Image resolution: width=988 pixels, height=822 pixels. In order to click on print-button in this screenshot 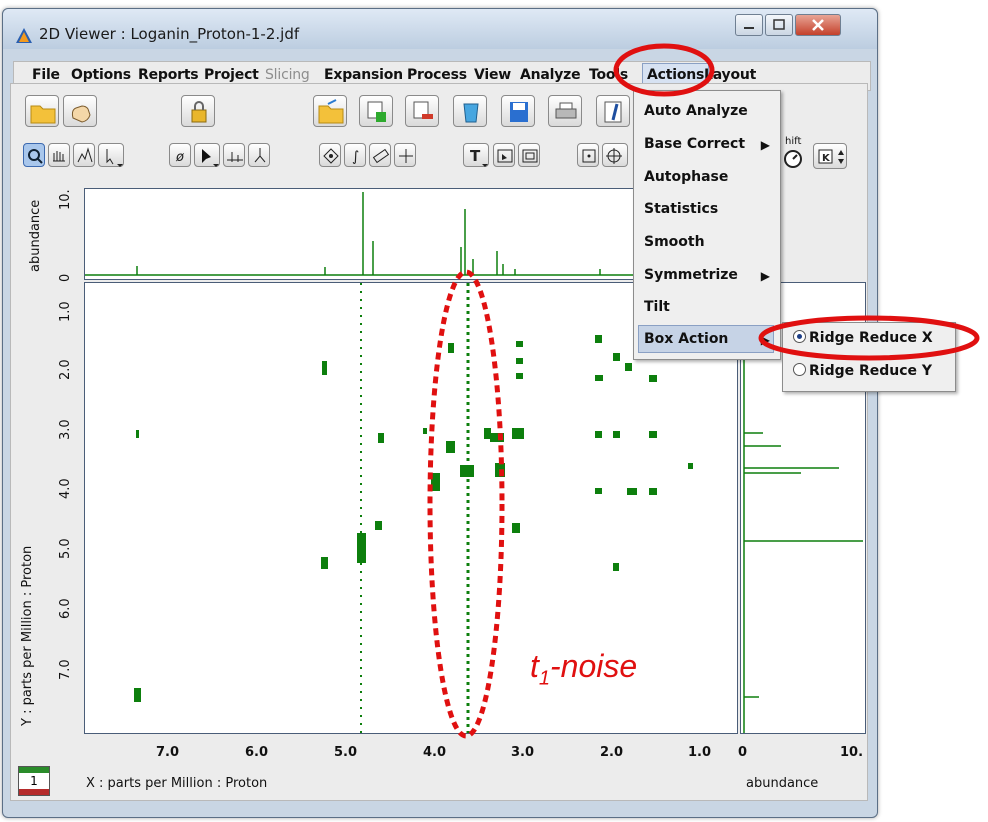, I will do `click(565, 111)`.